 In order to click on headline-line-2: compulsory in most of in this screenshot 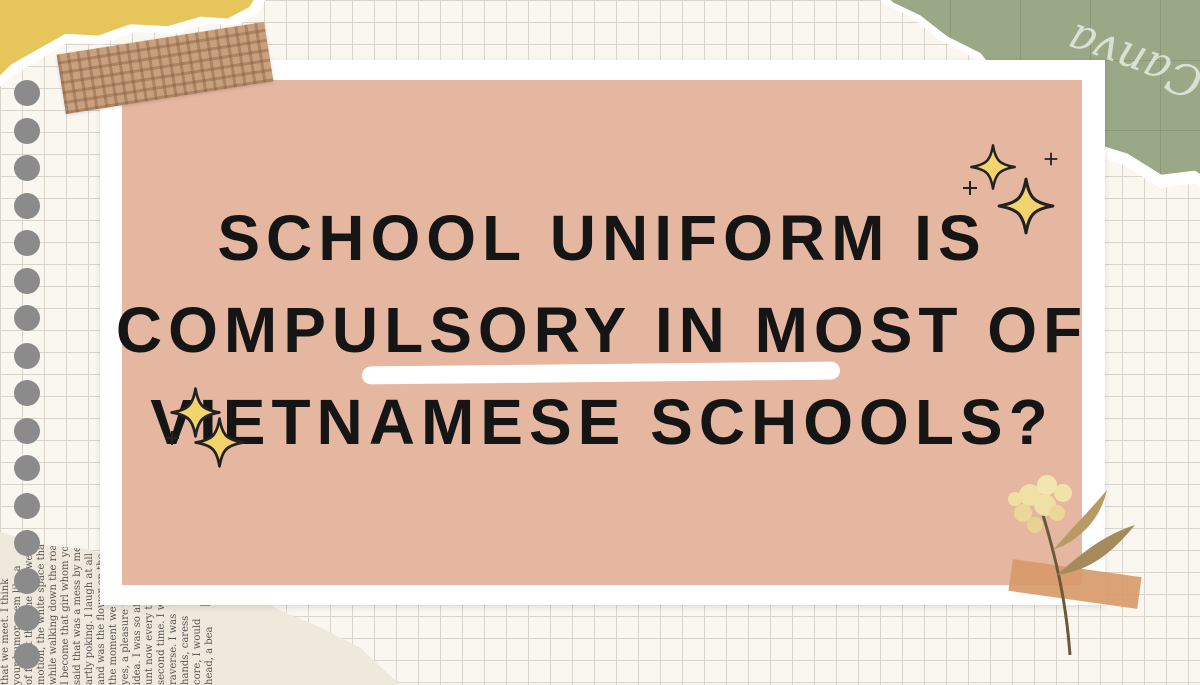, I will do `click(602, 330)`.